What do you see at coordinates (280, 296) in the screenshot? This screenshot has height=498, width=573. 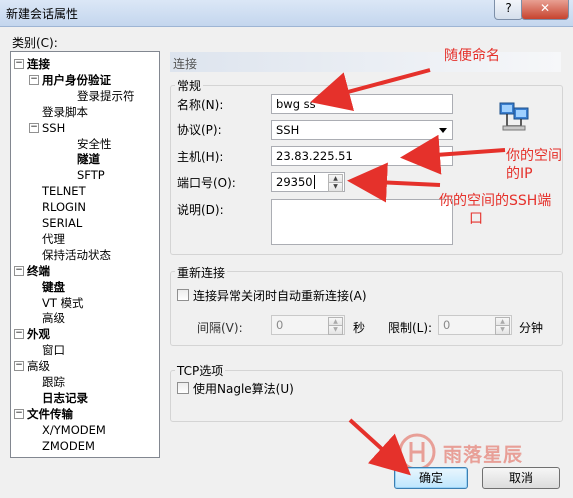 I see `auto-reconnect-label: 连接异常关闭时自动重新连接(A)` at bounding box center [280, 296].